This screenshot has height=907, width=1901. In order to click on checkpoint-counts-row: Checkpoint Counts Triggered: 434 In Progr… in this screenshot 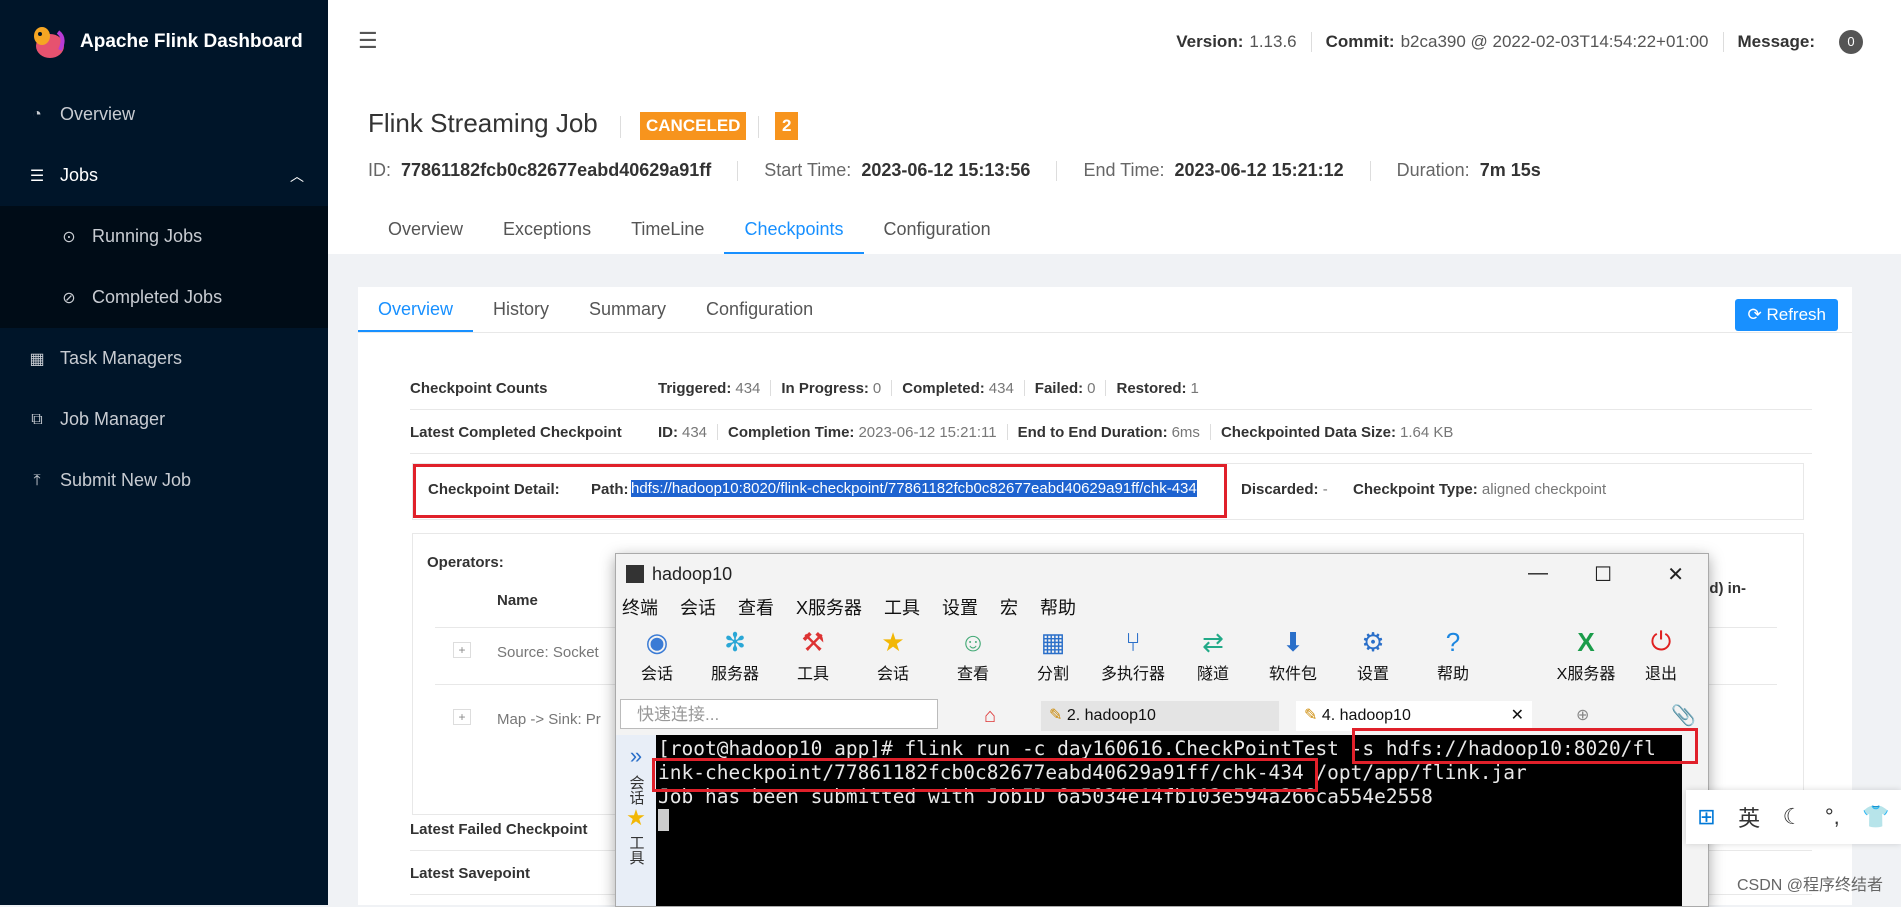, I will do `click(1111, 388)`.